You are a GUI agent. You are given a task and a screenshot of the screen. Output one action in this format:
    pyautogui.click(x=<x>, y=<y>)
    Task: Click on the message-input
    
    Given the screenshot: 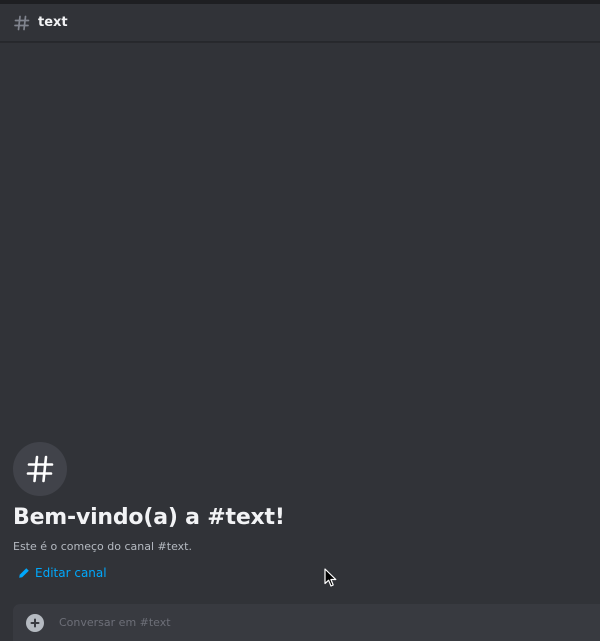 What is the action you would take?
    pyautogui.click(x=328, y=622)
    